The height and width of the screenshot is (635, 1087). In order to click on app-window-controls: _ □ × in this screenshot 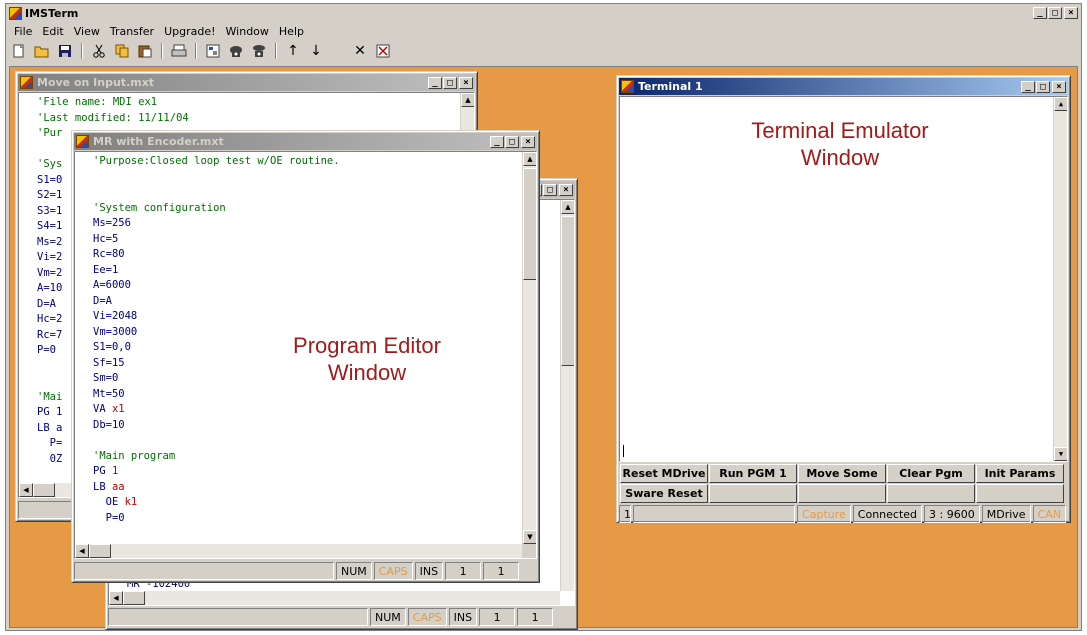, I will do `click(1055, 13)`.